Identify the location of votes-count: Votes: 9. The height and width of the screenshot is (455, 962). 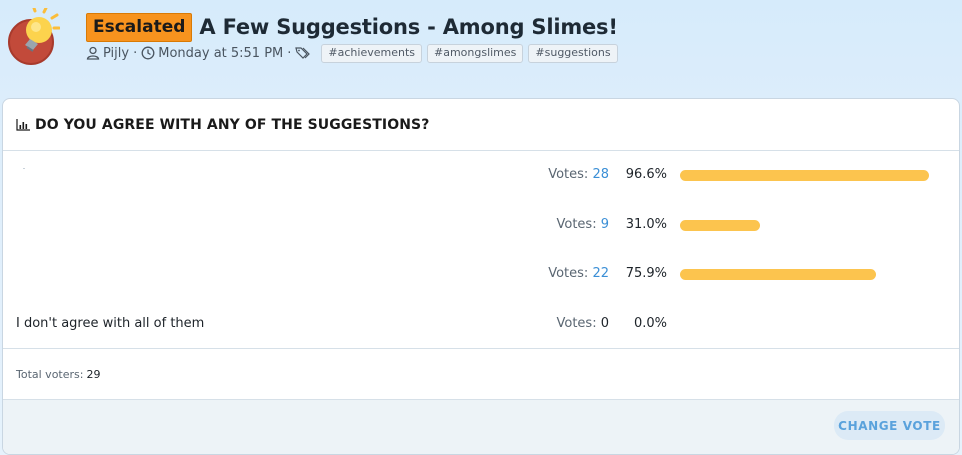
(582, 224).